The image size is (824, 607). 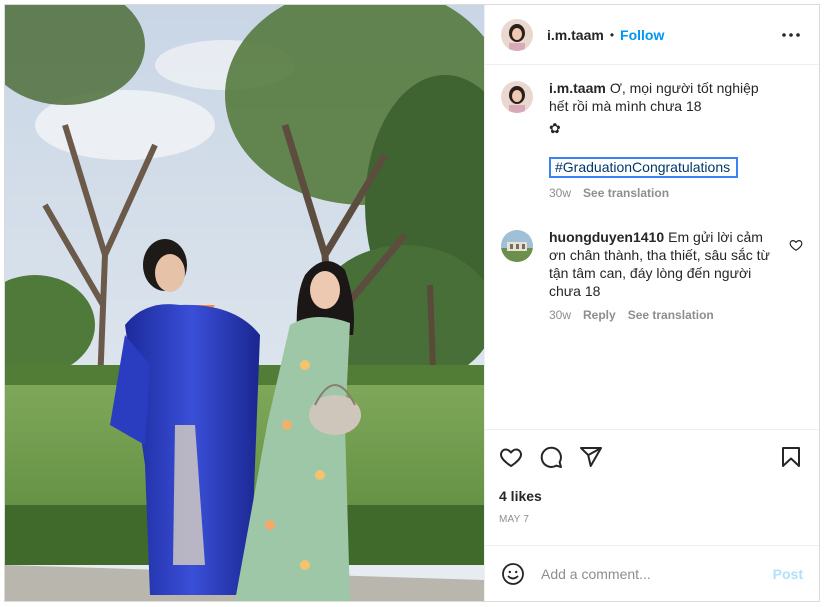 I want to click on author-avatar, so click(x=517, y=34).